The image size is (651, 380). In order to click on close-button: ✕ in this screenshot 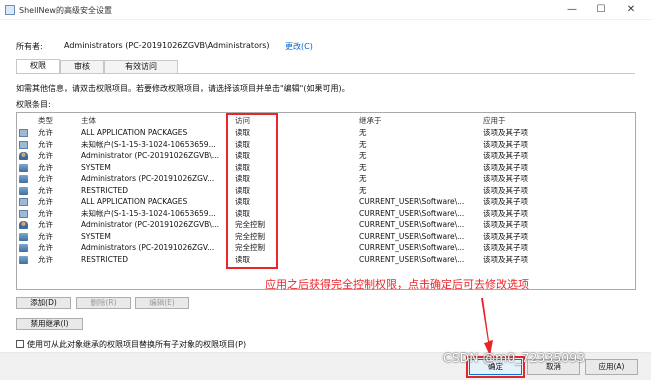, I will do `click(631, 10)`.